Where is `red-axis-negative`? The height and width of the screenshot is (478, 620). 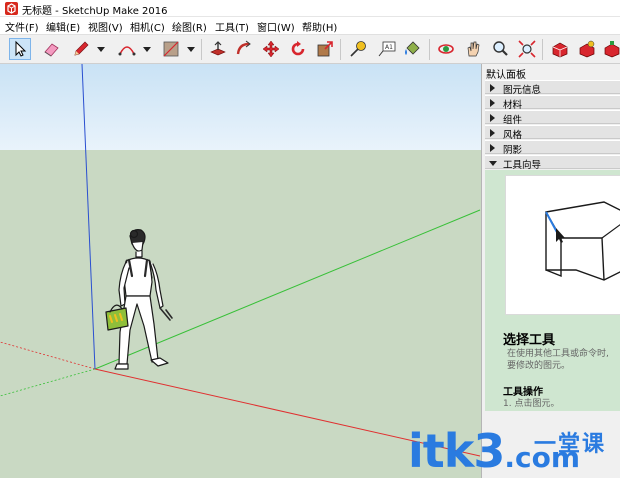
red-axis-negative is located at coordinates (48, 355).